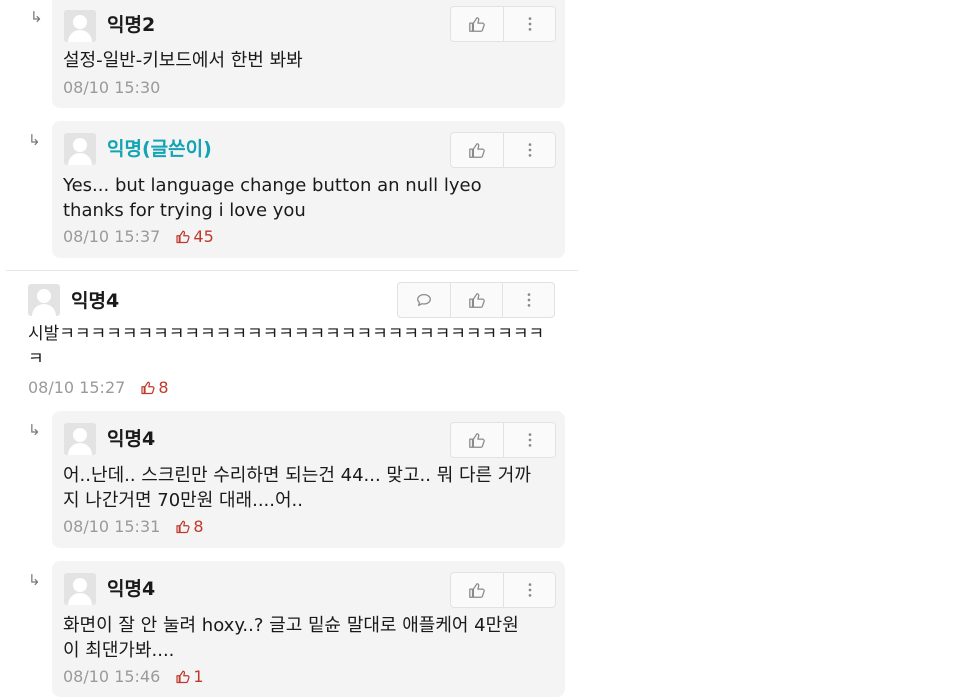 This screenshot has height=699, width=955. I want to click on like-count: 1, so click(189, 676).